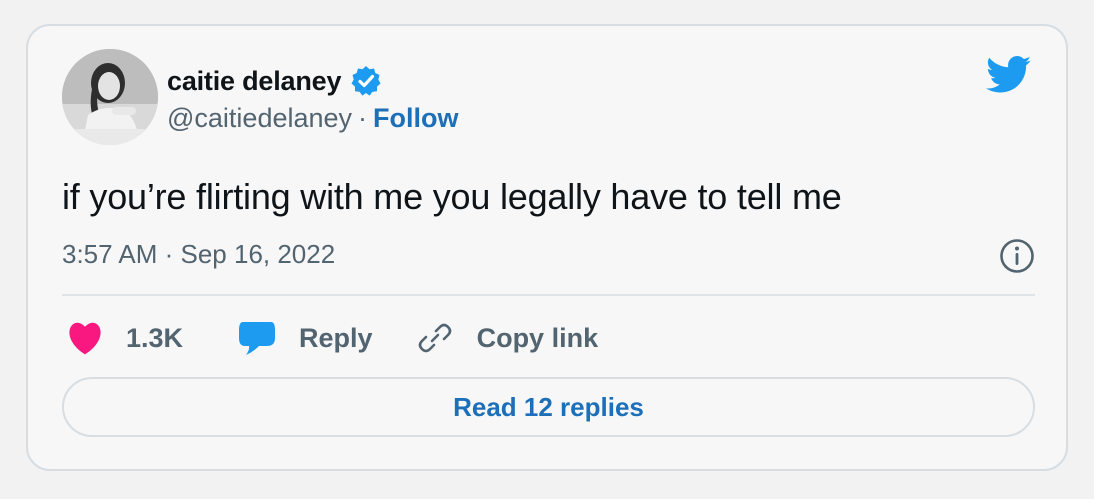  What do you see at coordinates (366, 81) in the screenshot?
I see `verified-badge-icon` at bounding box center [366, 81].